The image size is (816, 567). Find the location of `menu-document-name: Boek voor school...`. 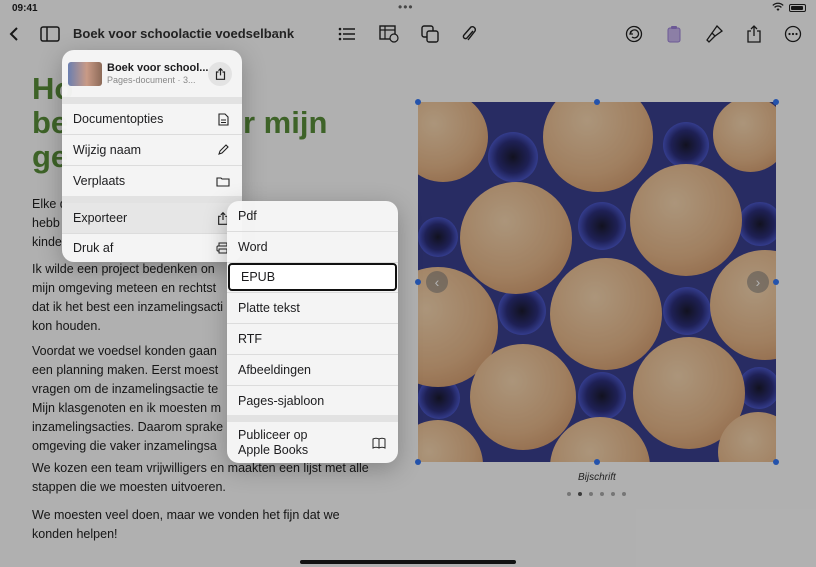

menu-document-name: Boek voor school... is located at coordinates (158, 68).